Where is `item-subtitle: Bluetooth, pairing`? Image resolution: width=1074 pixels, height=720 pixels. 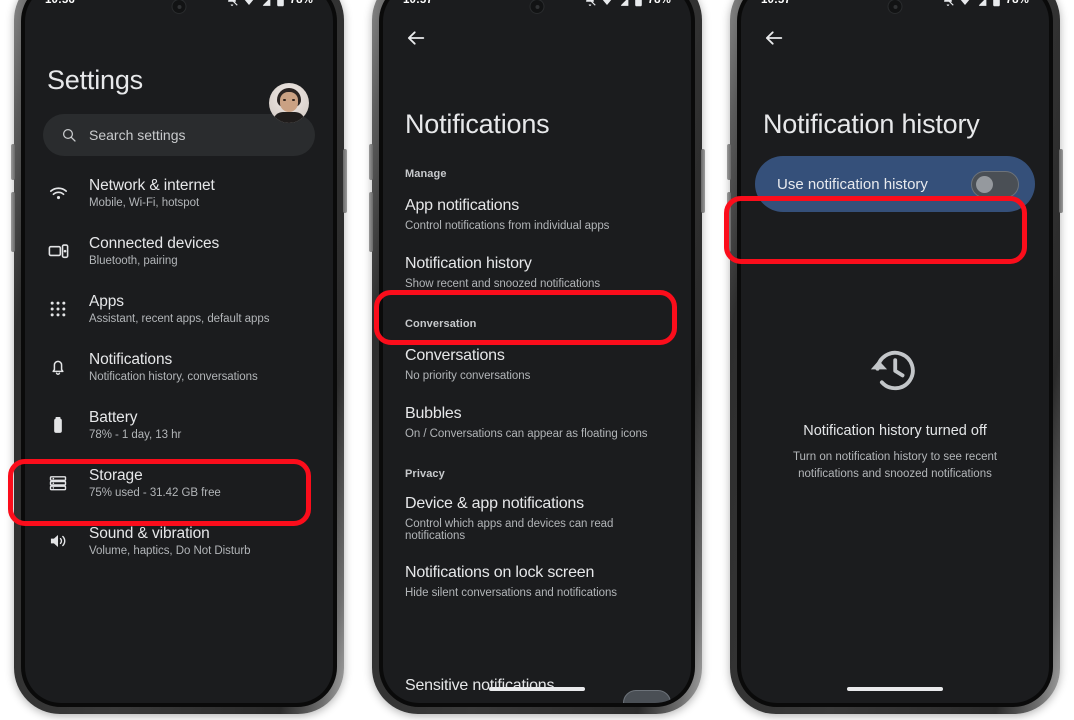
item-subtitle: Bluetooth, pairing is located at coordinates (133, 261).